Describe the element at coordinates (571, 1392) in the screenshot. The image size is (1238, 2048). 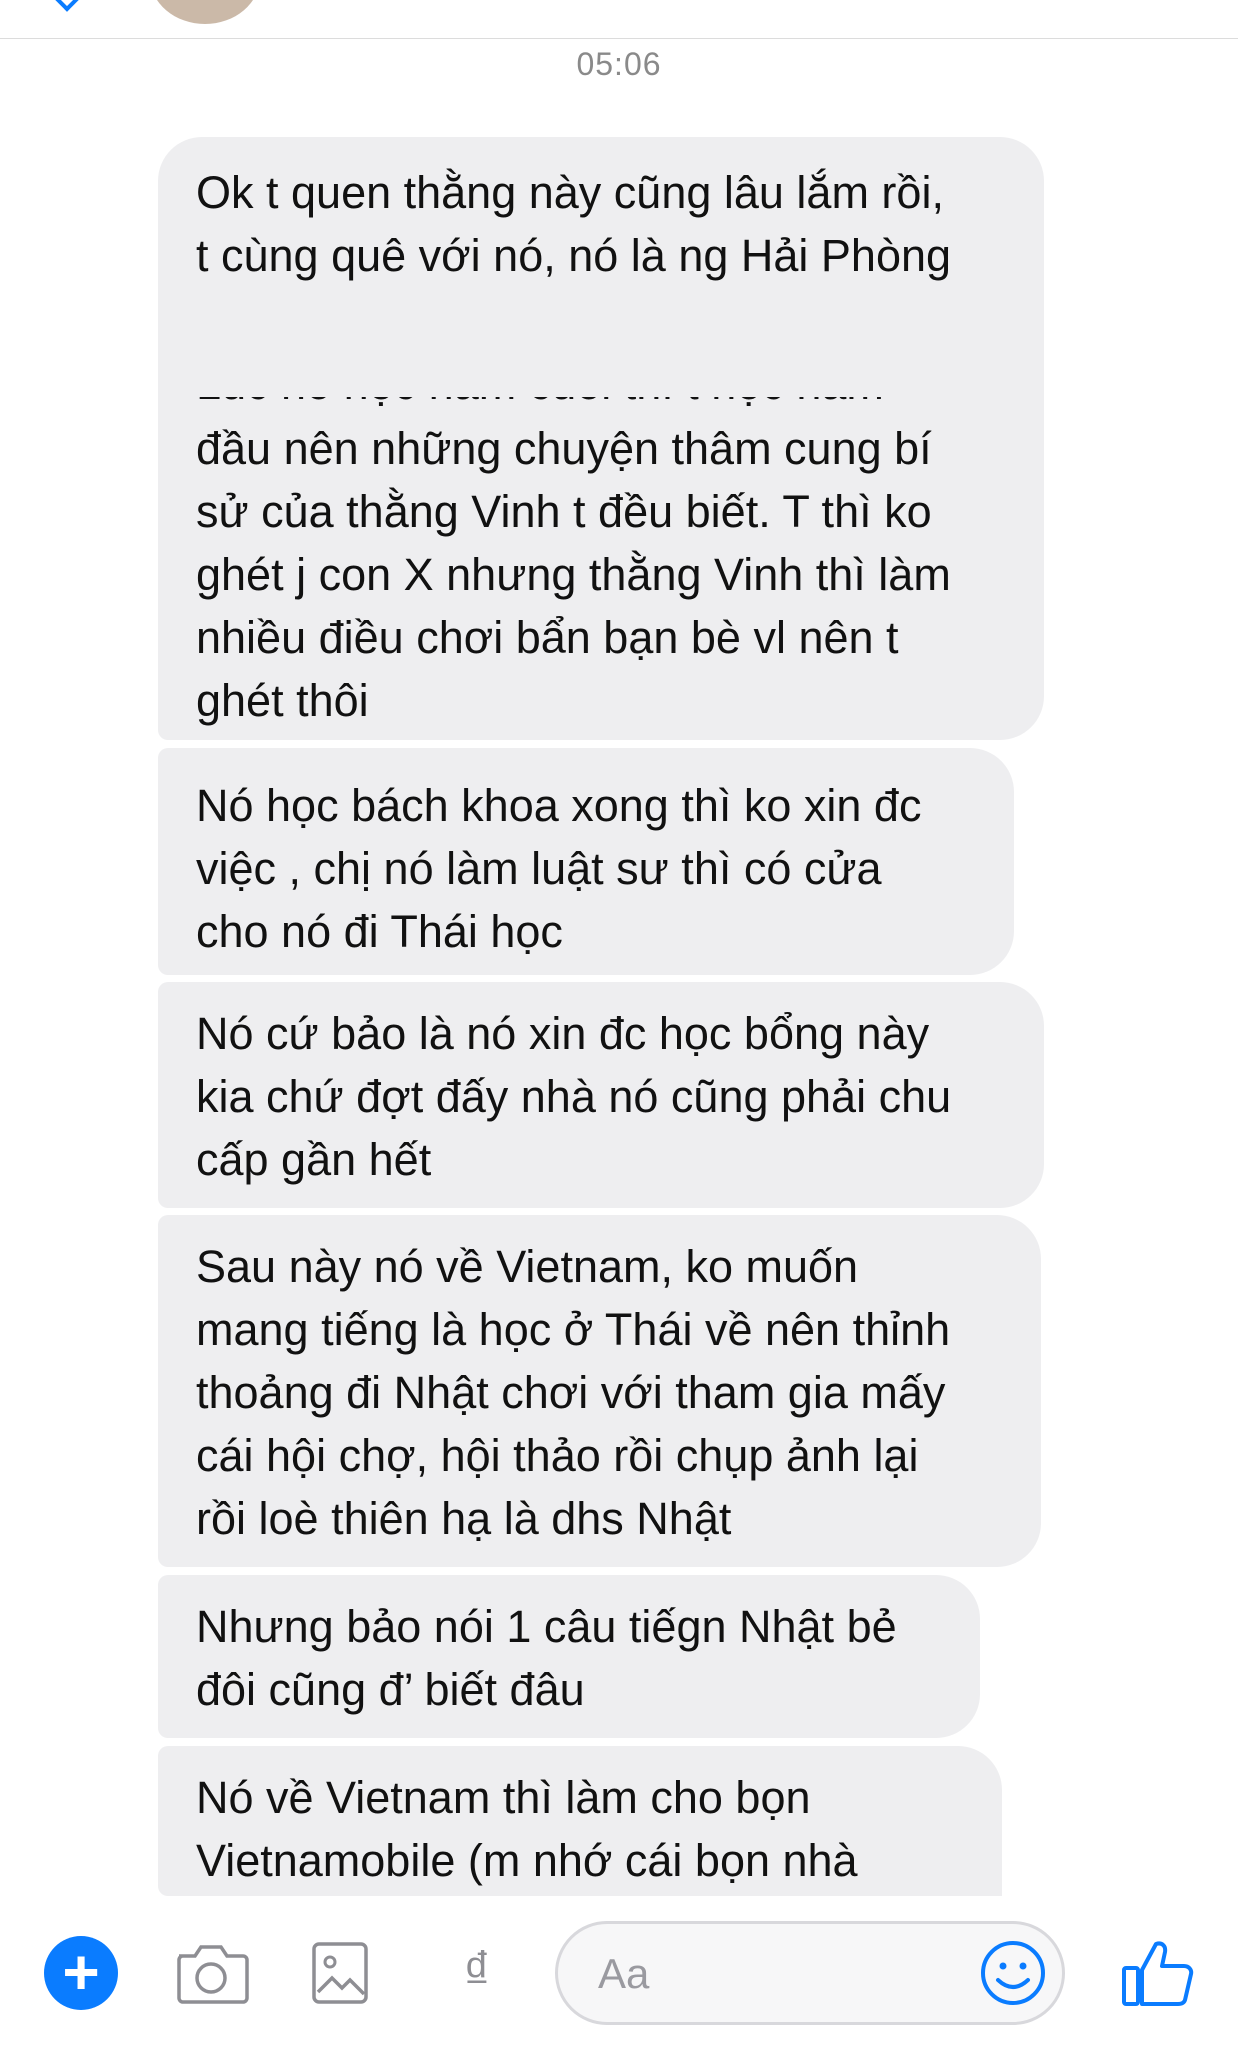
I see `message-line: thoảng đi Nhật chơi với tham gia mấy` at that location.